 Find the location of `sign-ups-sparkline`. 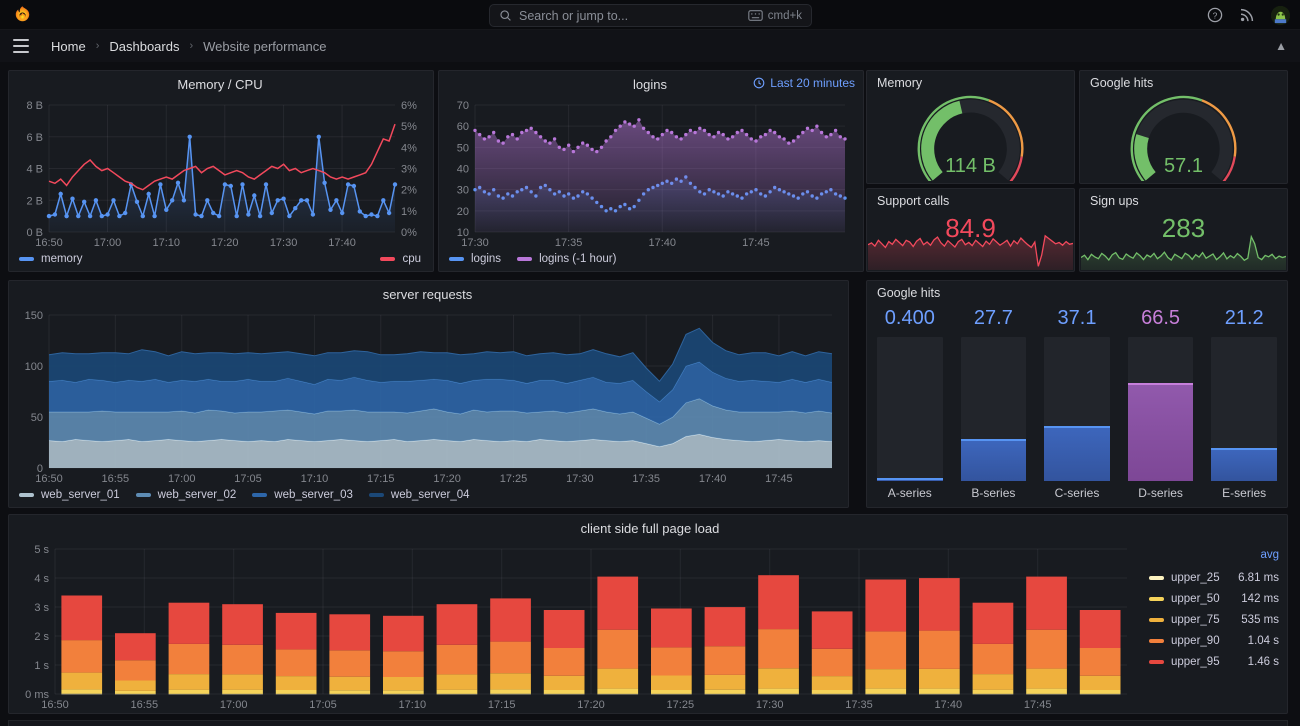

sign-ups-sparkline is located at coordinates (1183, 251).